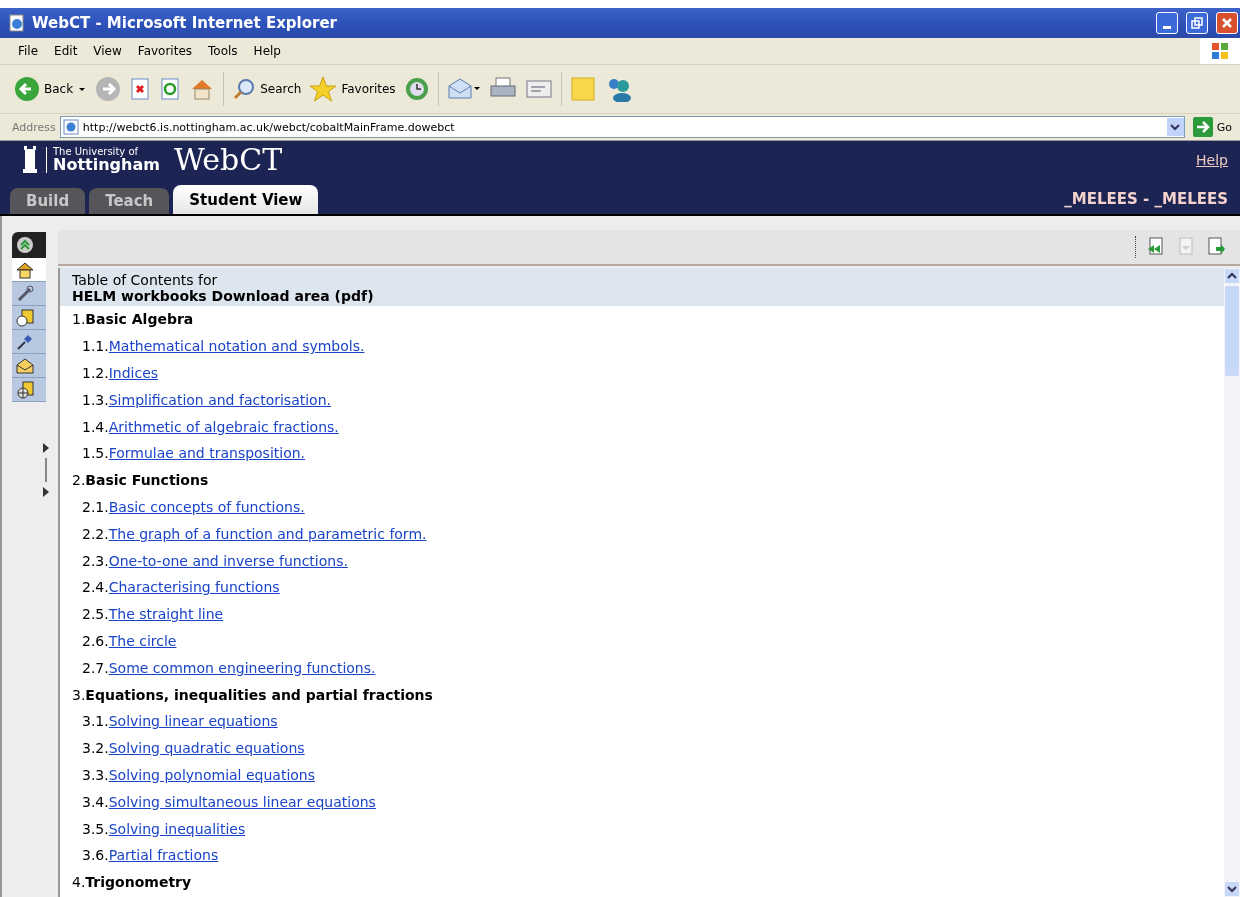  Describe the element at coordinates (138, 882) in the screenshot. I see `section-title: Trigonometry` at that location.